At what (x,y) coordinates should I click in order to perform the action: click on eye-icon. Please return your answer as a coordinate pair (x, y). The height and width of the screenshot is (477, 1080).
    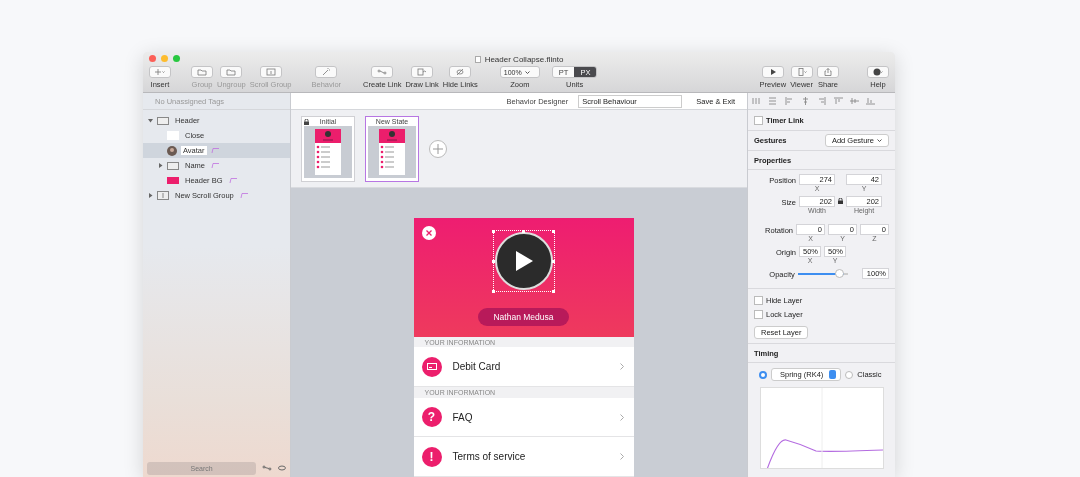
    Looking at the image, I should click on (282, 468).